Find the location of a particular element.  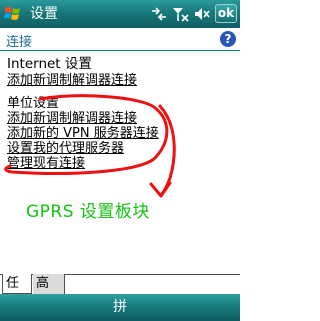

windows-start-icon is located at coordinates (13, 14).